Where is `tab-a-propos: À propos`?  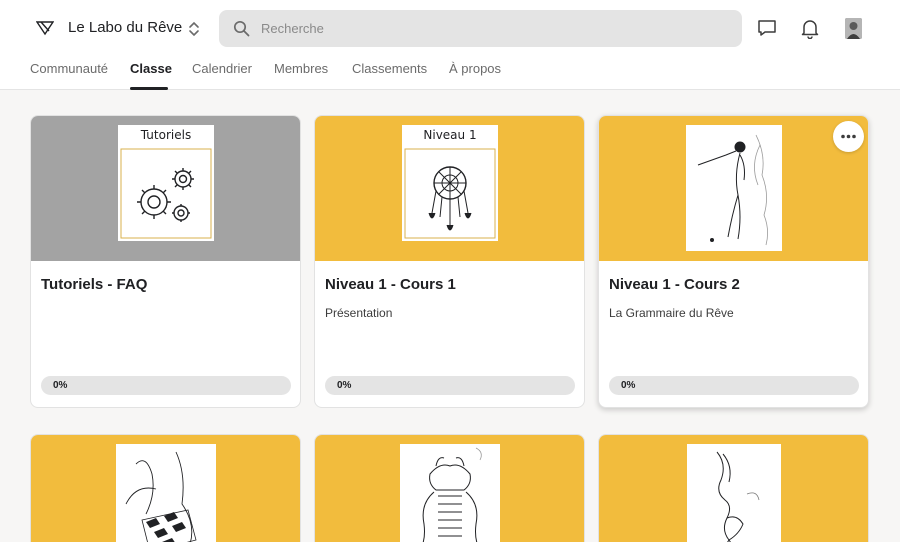
tab-a-propos: À propos is located at coordinates (475, 68).